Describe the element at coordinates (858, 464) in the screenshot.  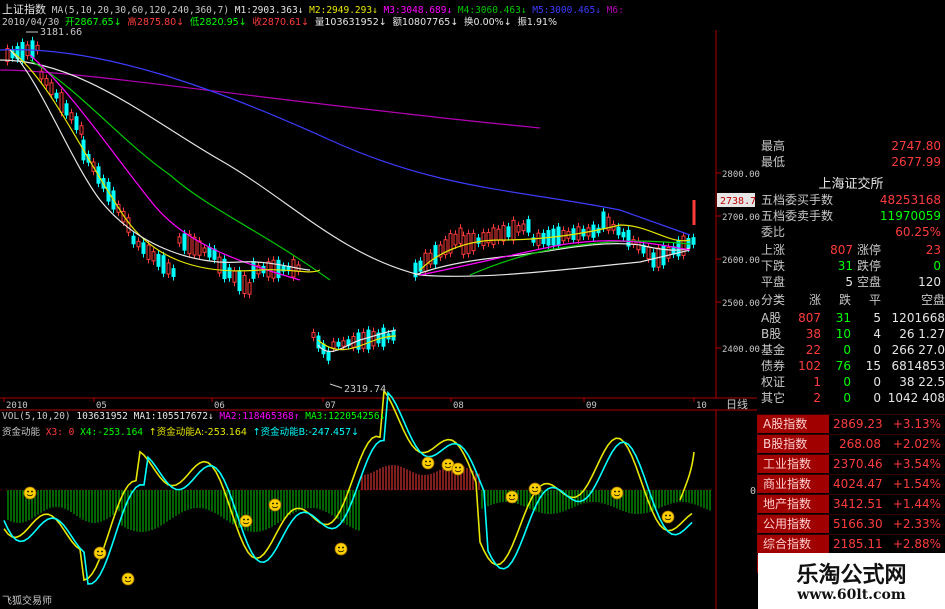
I see `sector-index-value: 2370.46` at that location.